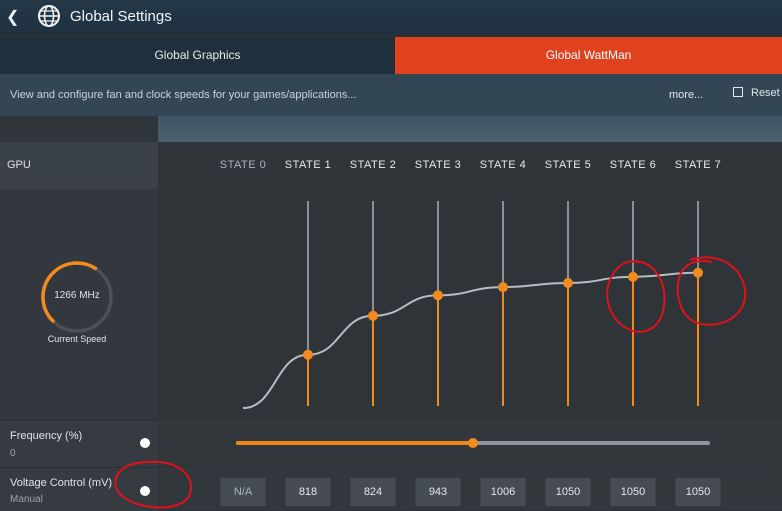 The height and width of the screenshot is (511, 782). I want to click on voltage-input-state-7: 1050, so click(698, 492).